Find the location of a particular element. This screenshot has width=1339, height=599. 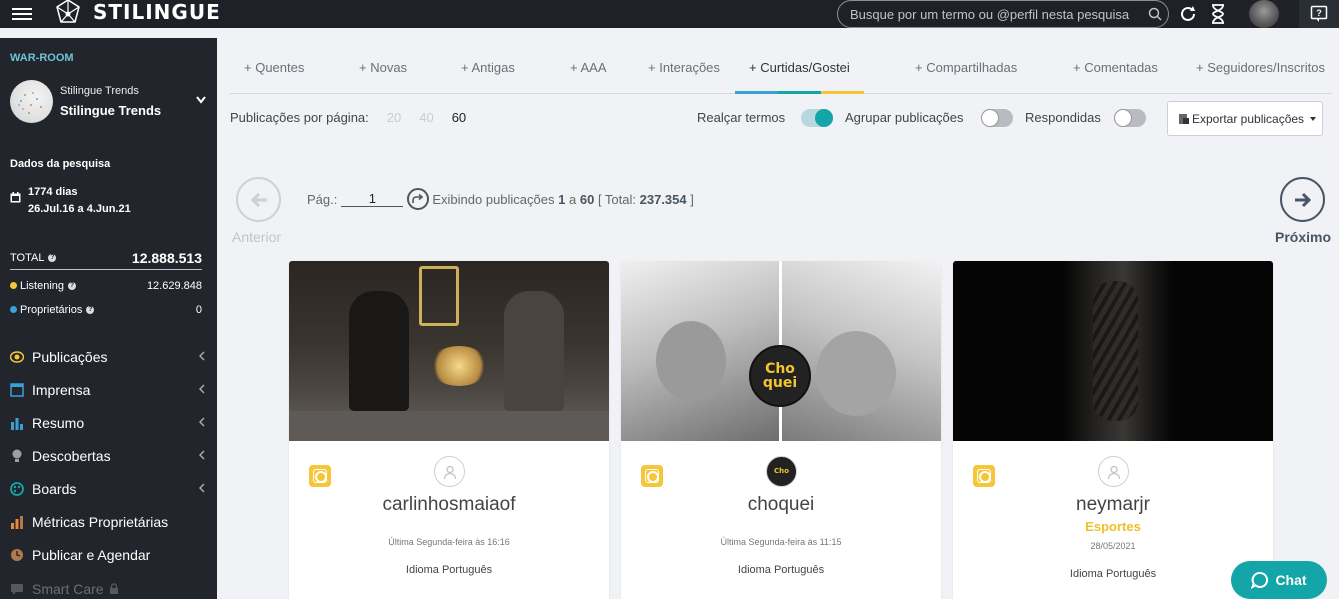

search-profile-selector: Stilingue Trends Stilingue Trends is located at coordinates (110, 101).